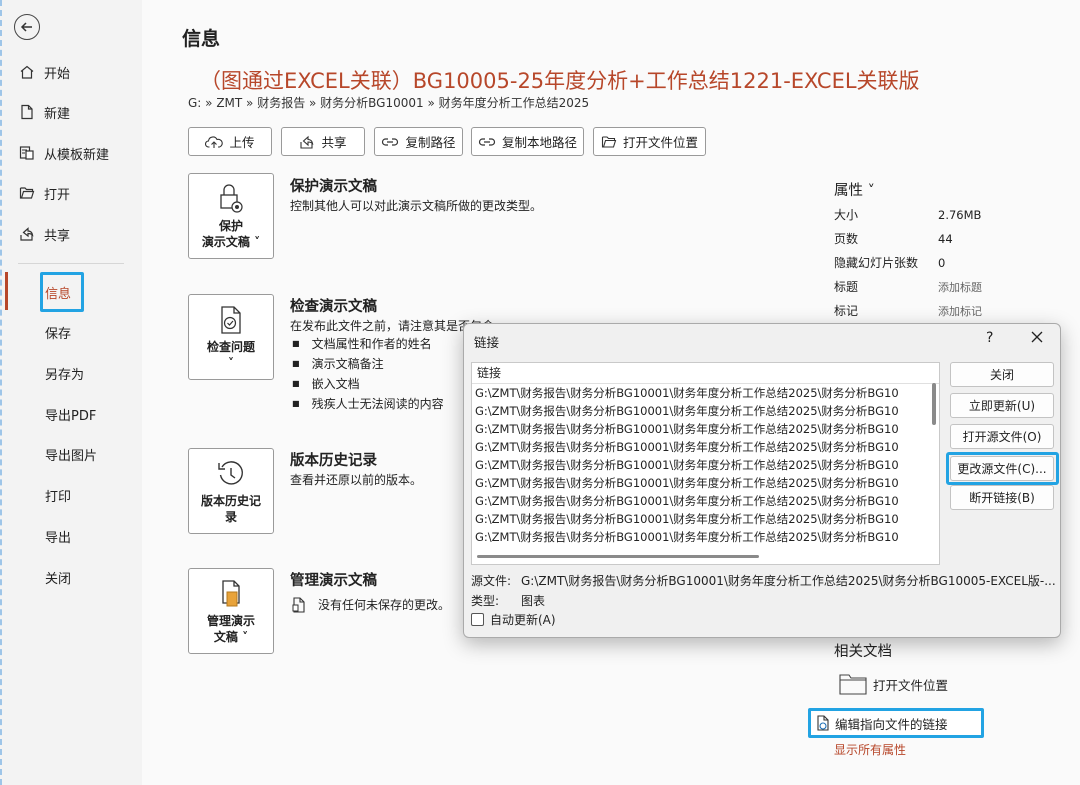 The image size is (1080, 785). What do you see at coordinates (71, 454) in the screenshot?
I see `sidebar-item-export-image: 导出图片` at bounding box center [71, 454].